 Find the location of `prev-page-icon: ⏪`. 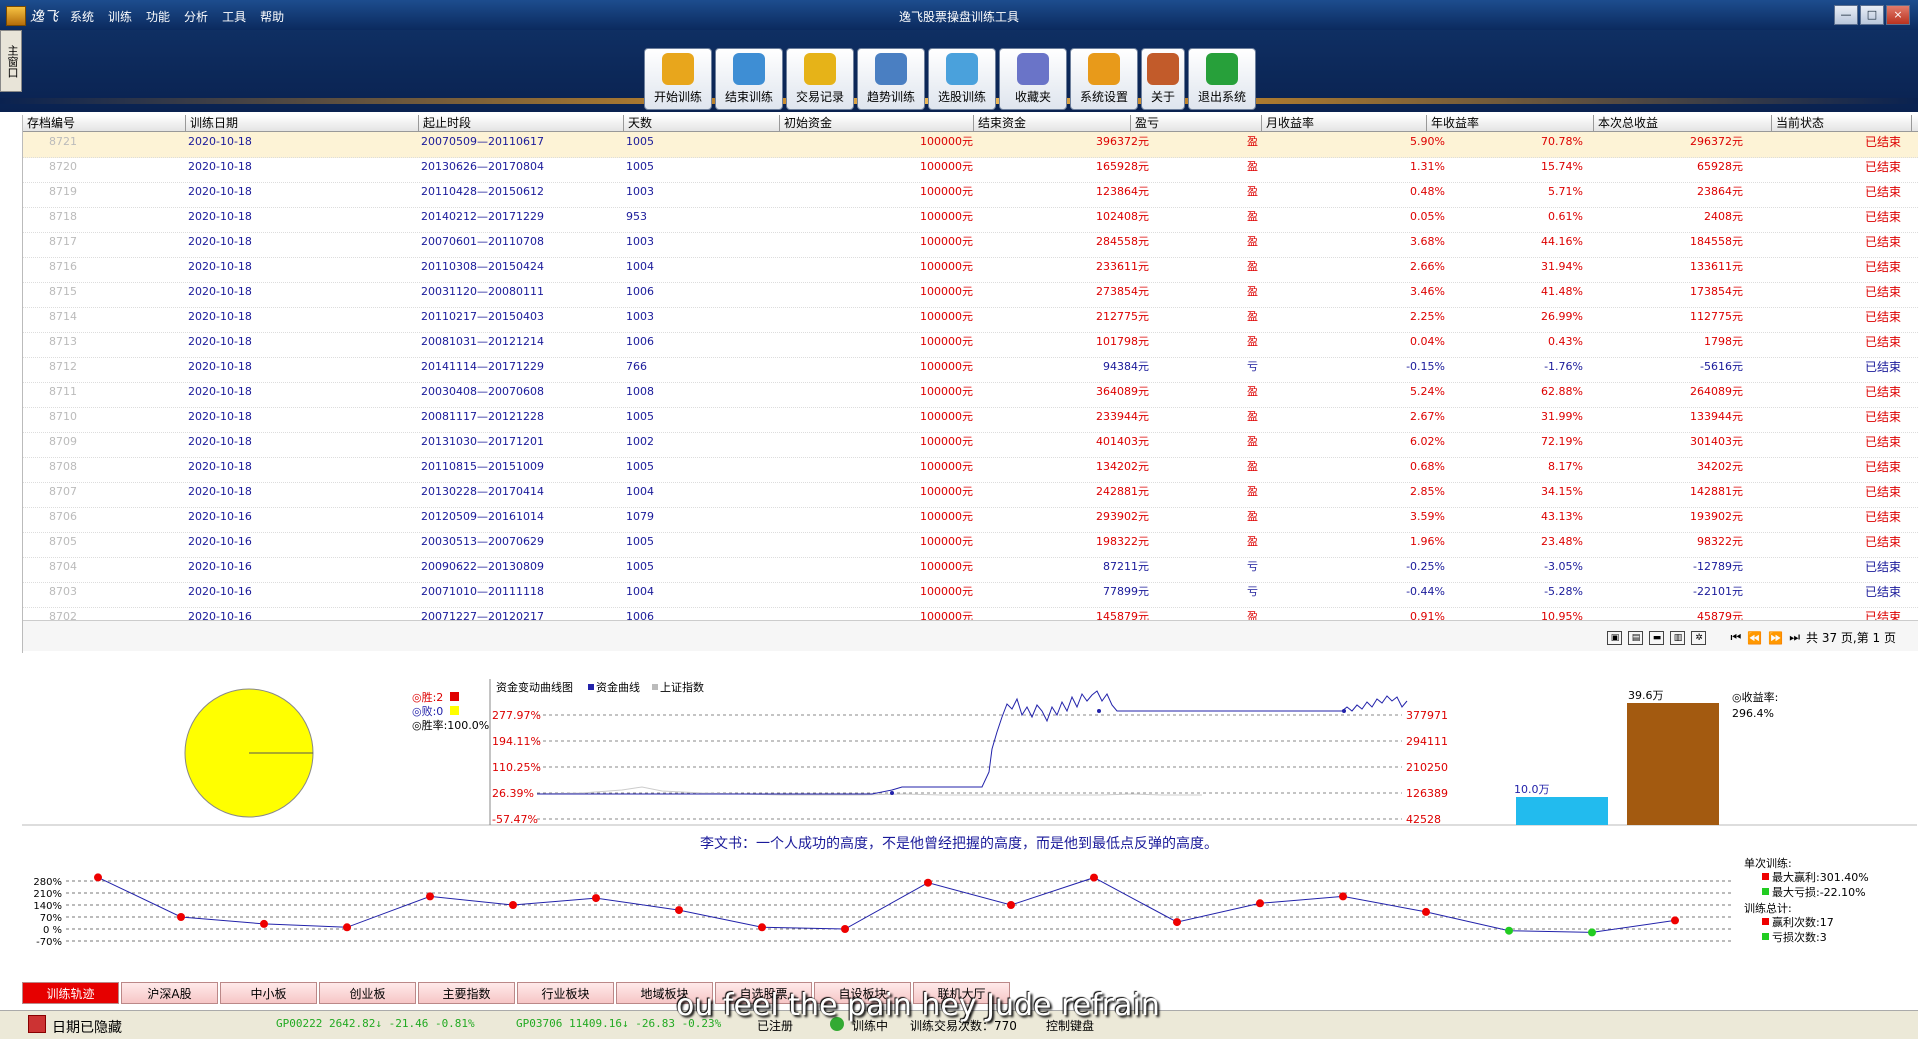

prev-page-icon: ⏪ is located at coordinates (1754, 638).